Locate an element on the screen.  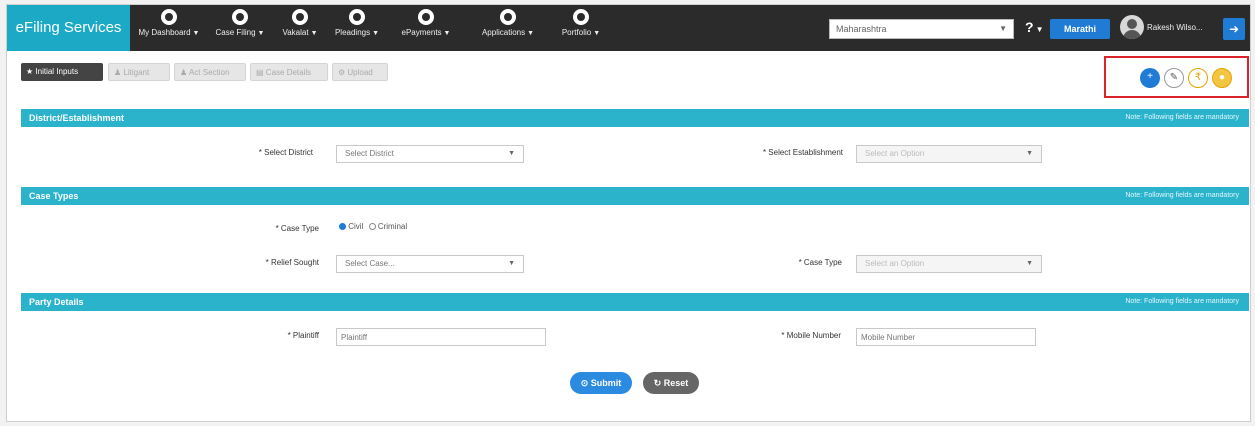
district-select-value: Select District is located at coordinates (369, 153).